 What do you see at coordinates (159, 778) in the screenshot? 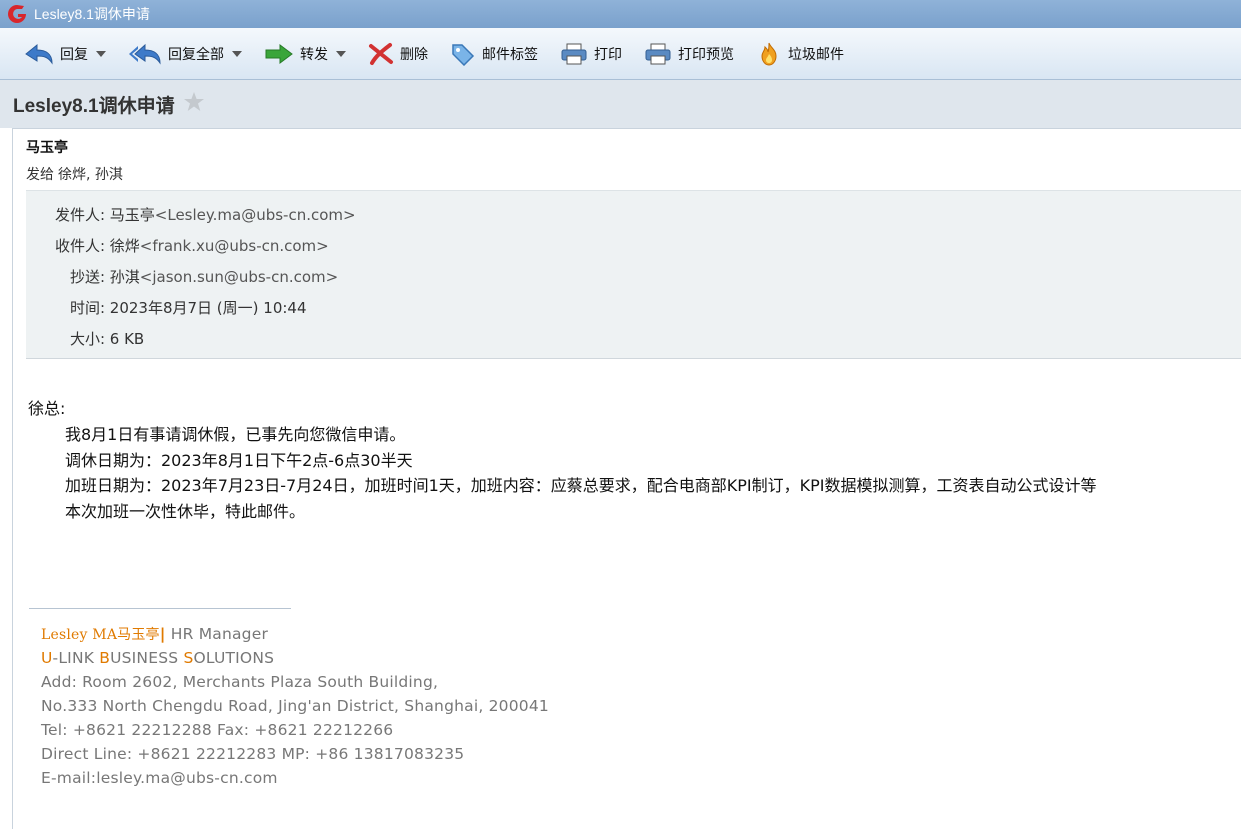
I see `signature-email: E-mail:lesley.ma@ubs-cn.com` at bounding box center [159, 778].